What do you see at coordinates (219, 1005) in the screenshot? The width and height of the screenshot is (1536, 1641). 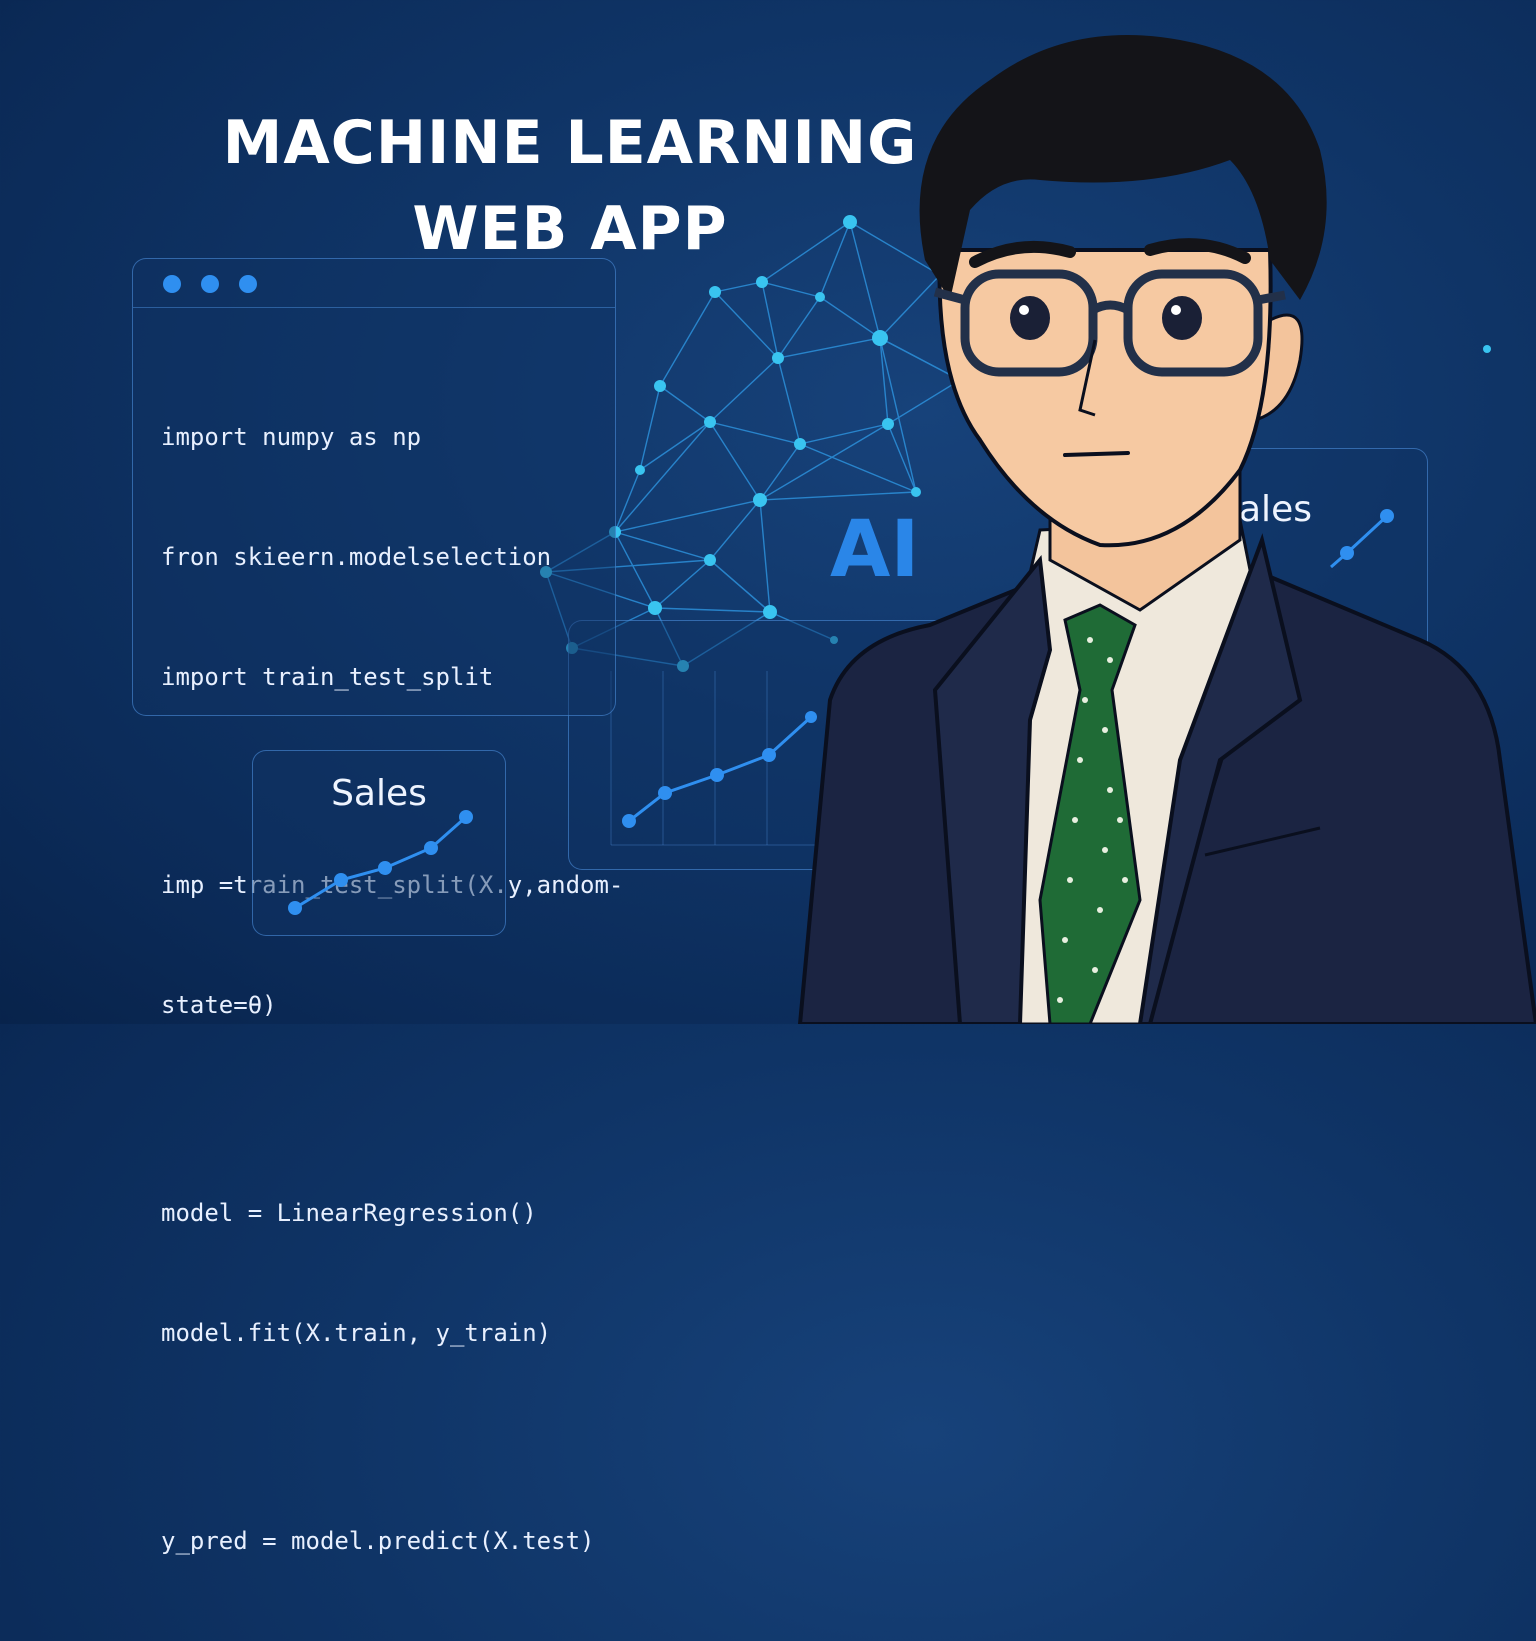 I see `code-line: state=θ)` at bounding box center [219, 1005].